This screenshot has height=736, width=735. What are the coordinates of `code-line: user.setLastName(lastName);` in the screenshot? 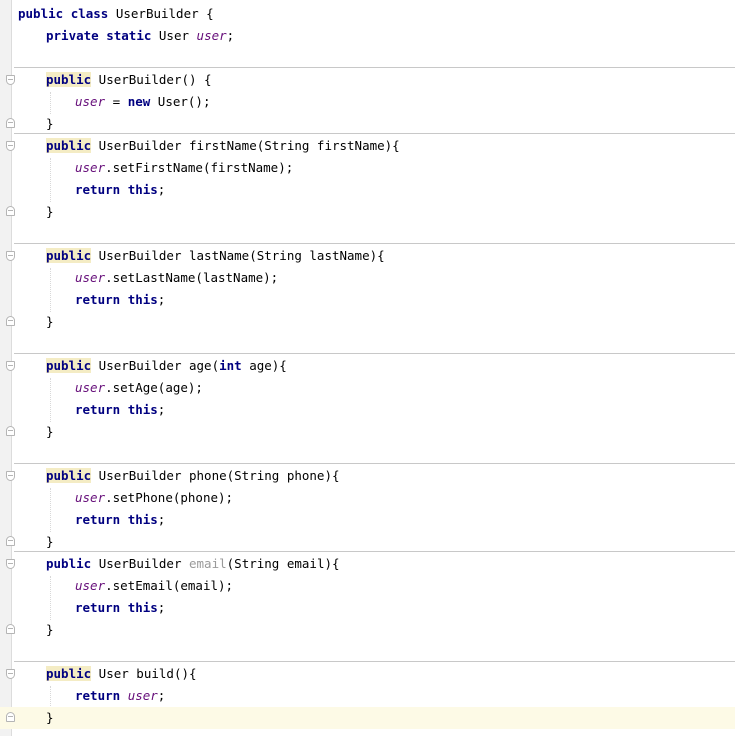 It's located at (367, 278).